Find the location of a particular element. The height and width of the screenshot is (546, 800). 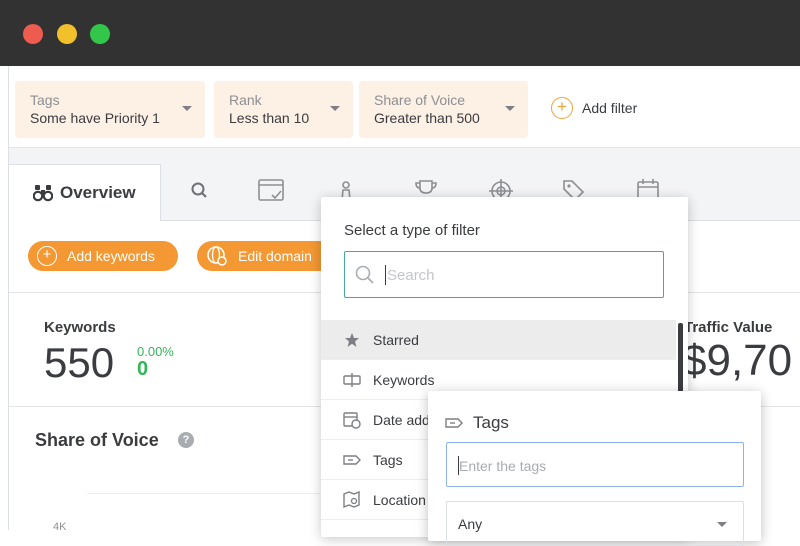

calendar-clock-icon is located at coordinates (352, 420).